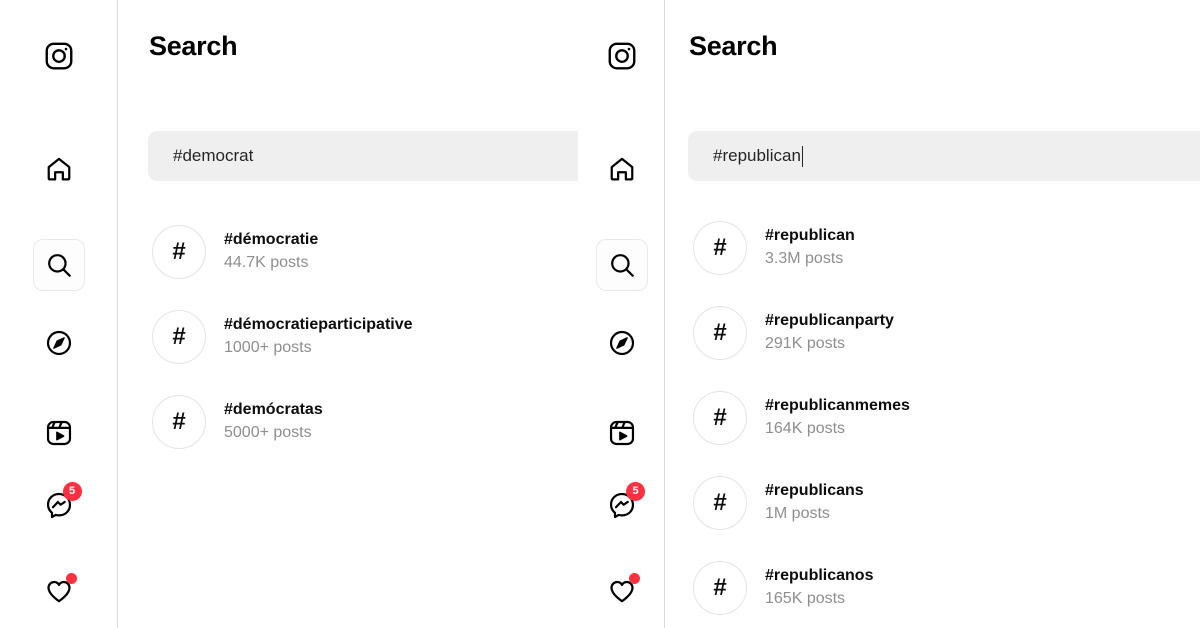 The height and width of the screenshot is (628, 1200). Describe the element at coordinates (805, 343) in the screenshot. I see `result-post-count: 291K posts` at that location.